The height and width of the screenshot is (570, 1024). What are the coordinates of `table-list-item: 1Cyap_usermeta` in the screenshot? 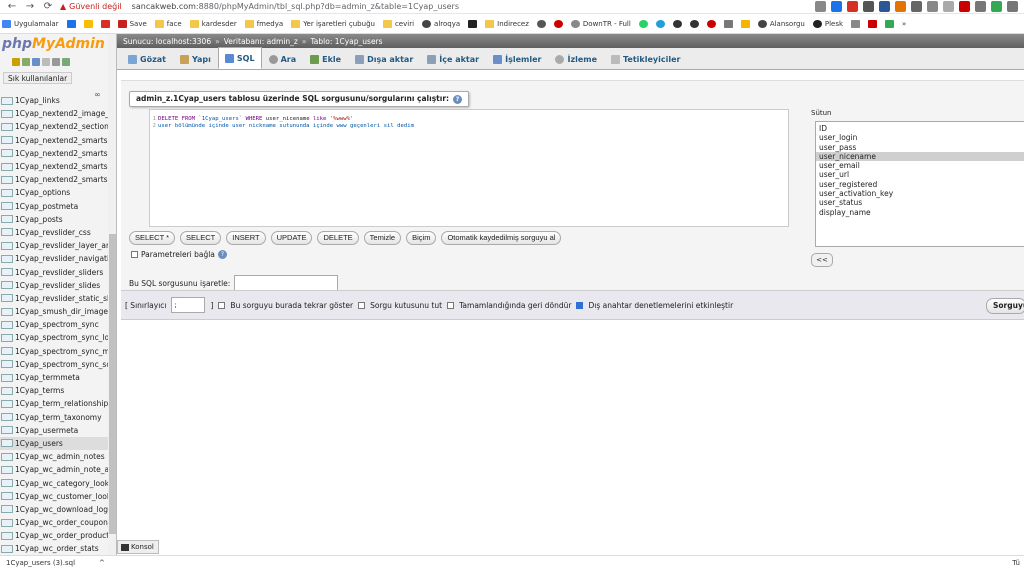 It's located at (54, 430).